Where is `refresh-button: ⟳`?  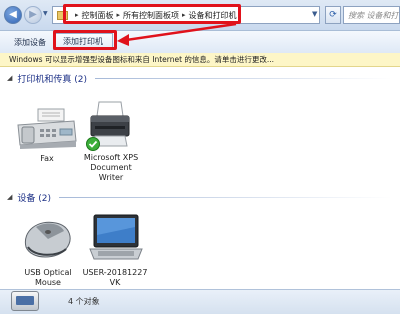 refresh-button: ⟳ is located at coordinates (333, 15).